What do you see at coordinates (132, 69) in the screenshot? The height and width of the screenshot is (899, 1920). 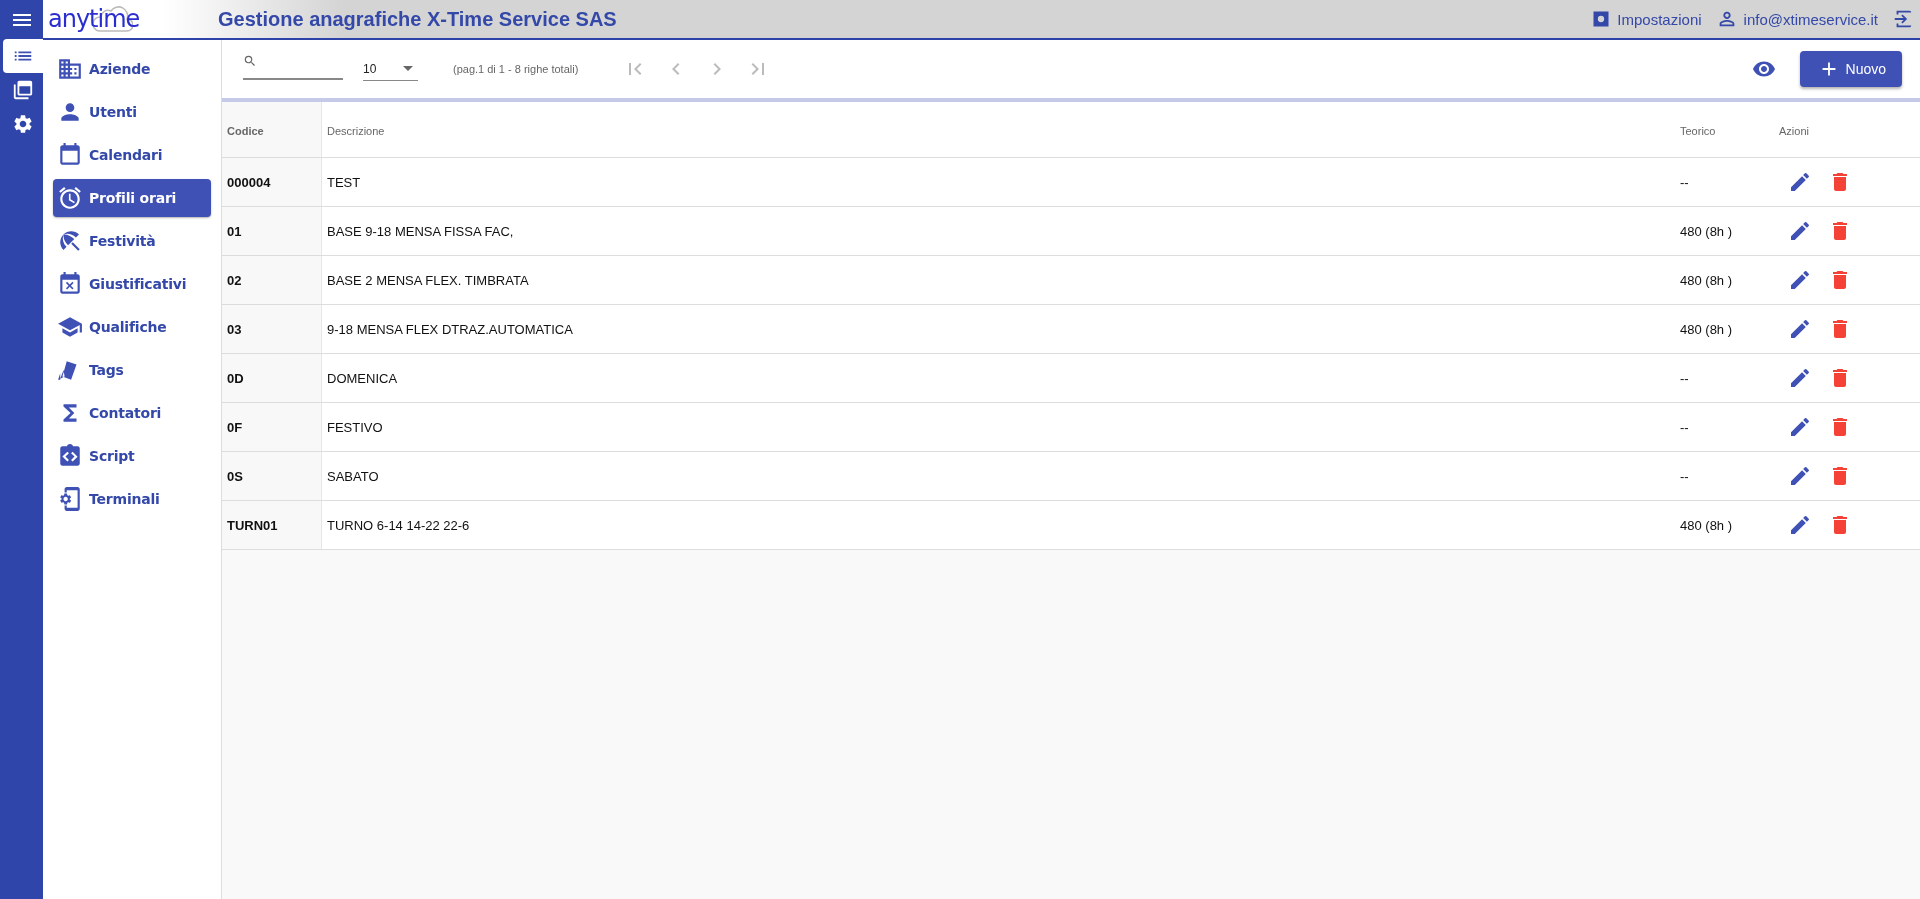 I see `nav-item: Aziende` at bounding box center [132, 69].